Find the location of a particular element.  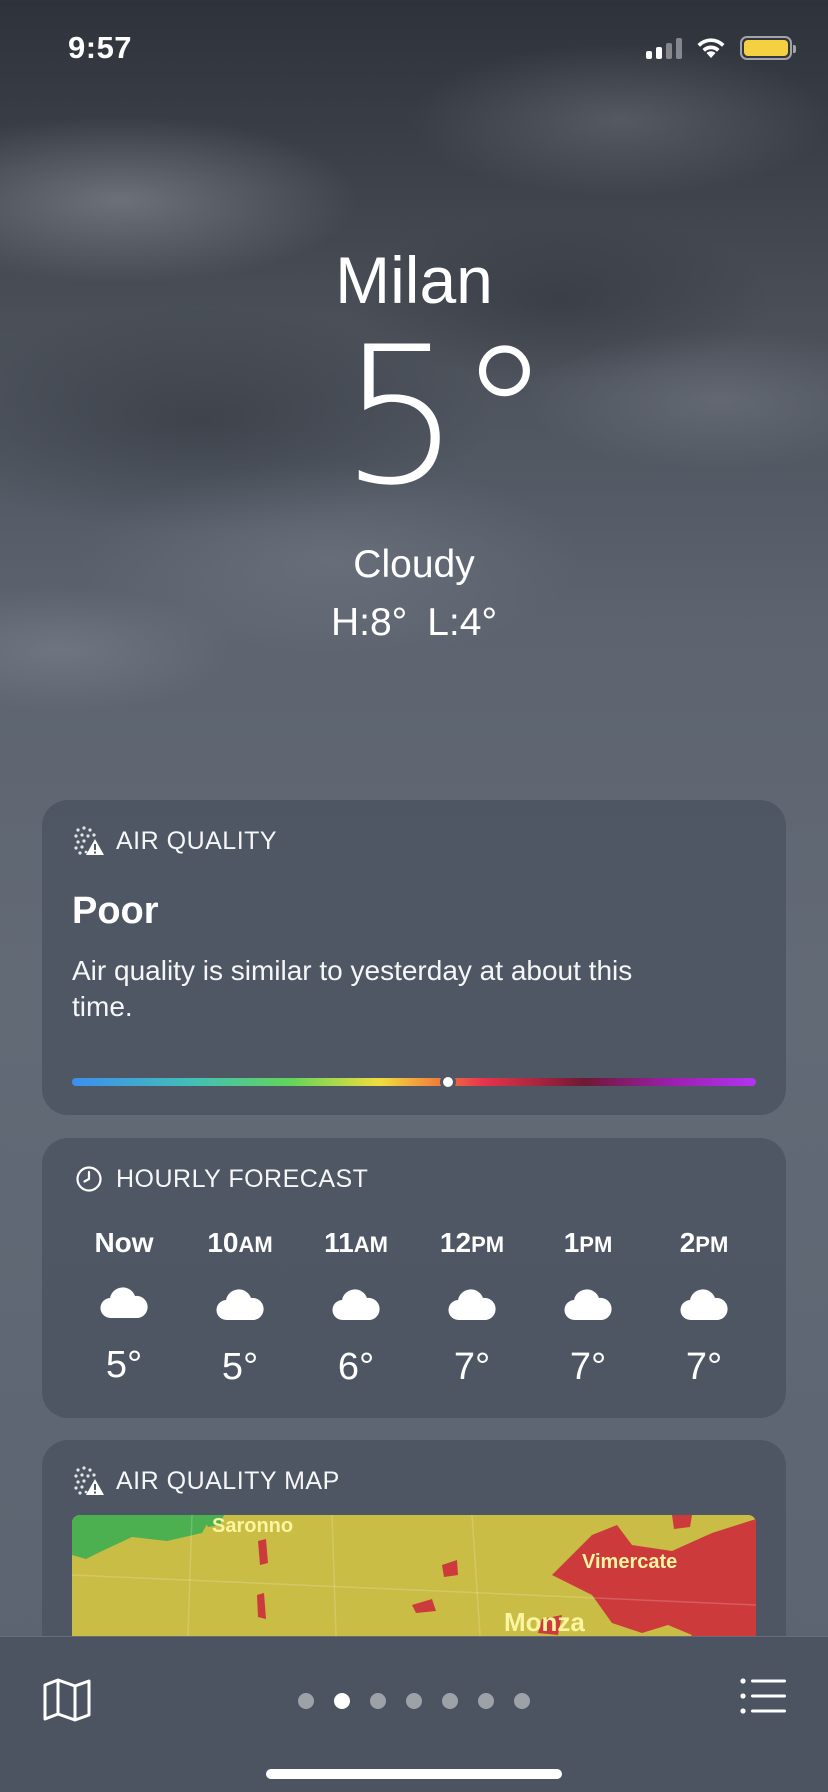

home-indicator is located at coordinates (414, 1774).